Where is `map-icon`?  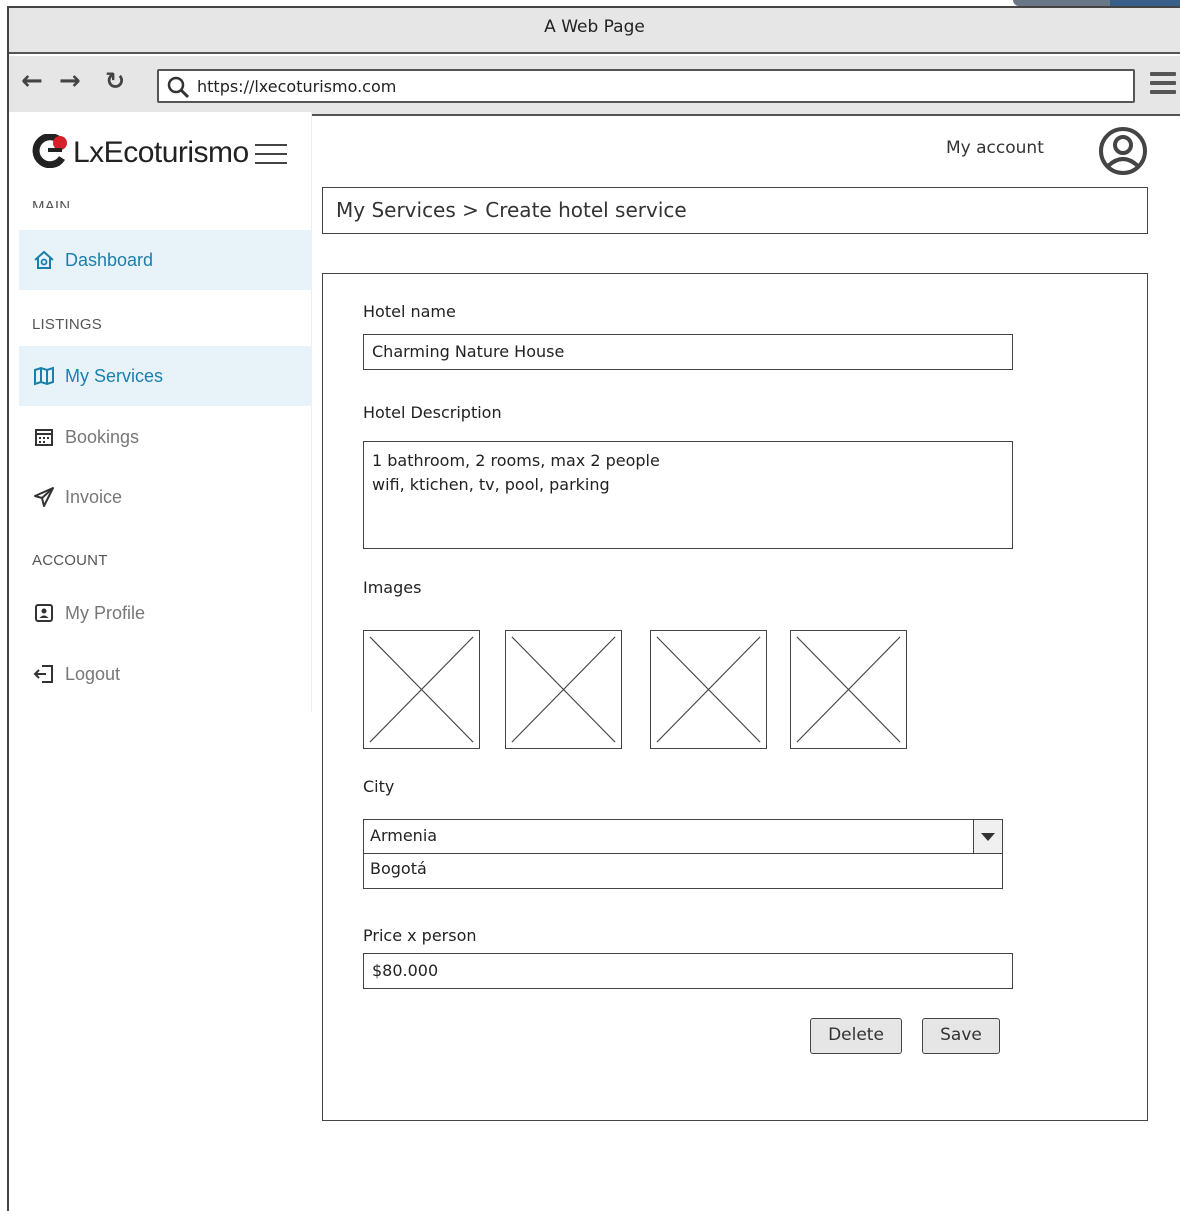
map-icon is located at coordinates (44, 376).